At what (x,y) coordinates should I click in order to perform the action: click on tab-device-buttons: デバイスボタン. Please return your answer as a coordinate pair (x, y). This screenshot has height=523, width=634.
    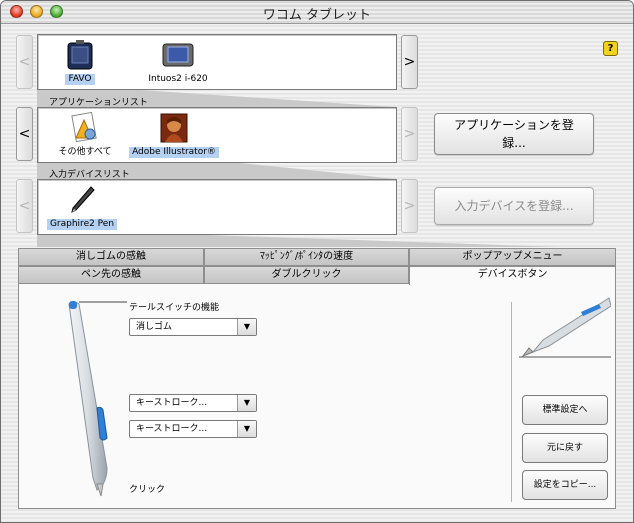
    Looking at the image, I should click on (512, 275).